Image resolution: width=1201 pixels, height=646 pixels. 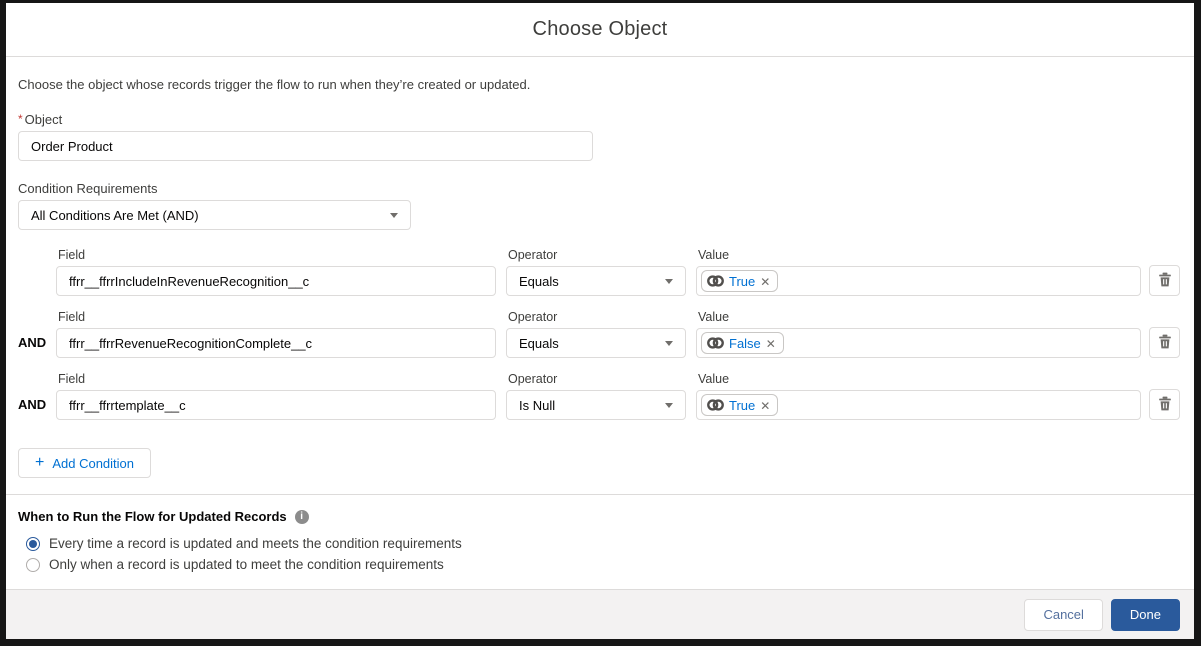 I want to click on modal-title: Choose Object, so click(x=600, y=29).